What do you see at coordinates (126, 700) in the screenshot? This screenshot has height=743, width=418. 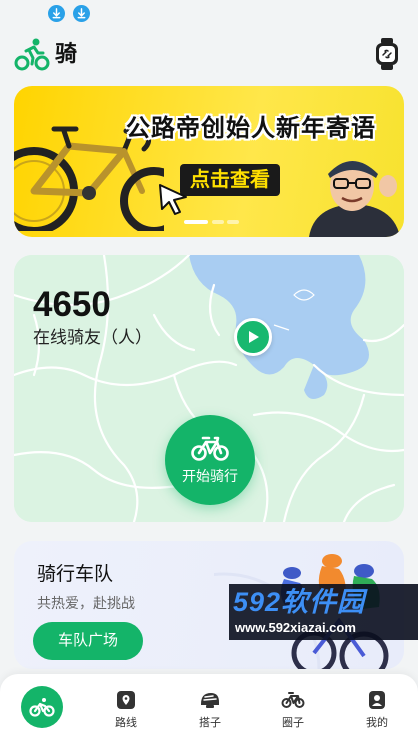 I see `route-map-icon` at bounding box center [126, 700].